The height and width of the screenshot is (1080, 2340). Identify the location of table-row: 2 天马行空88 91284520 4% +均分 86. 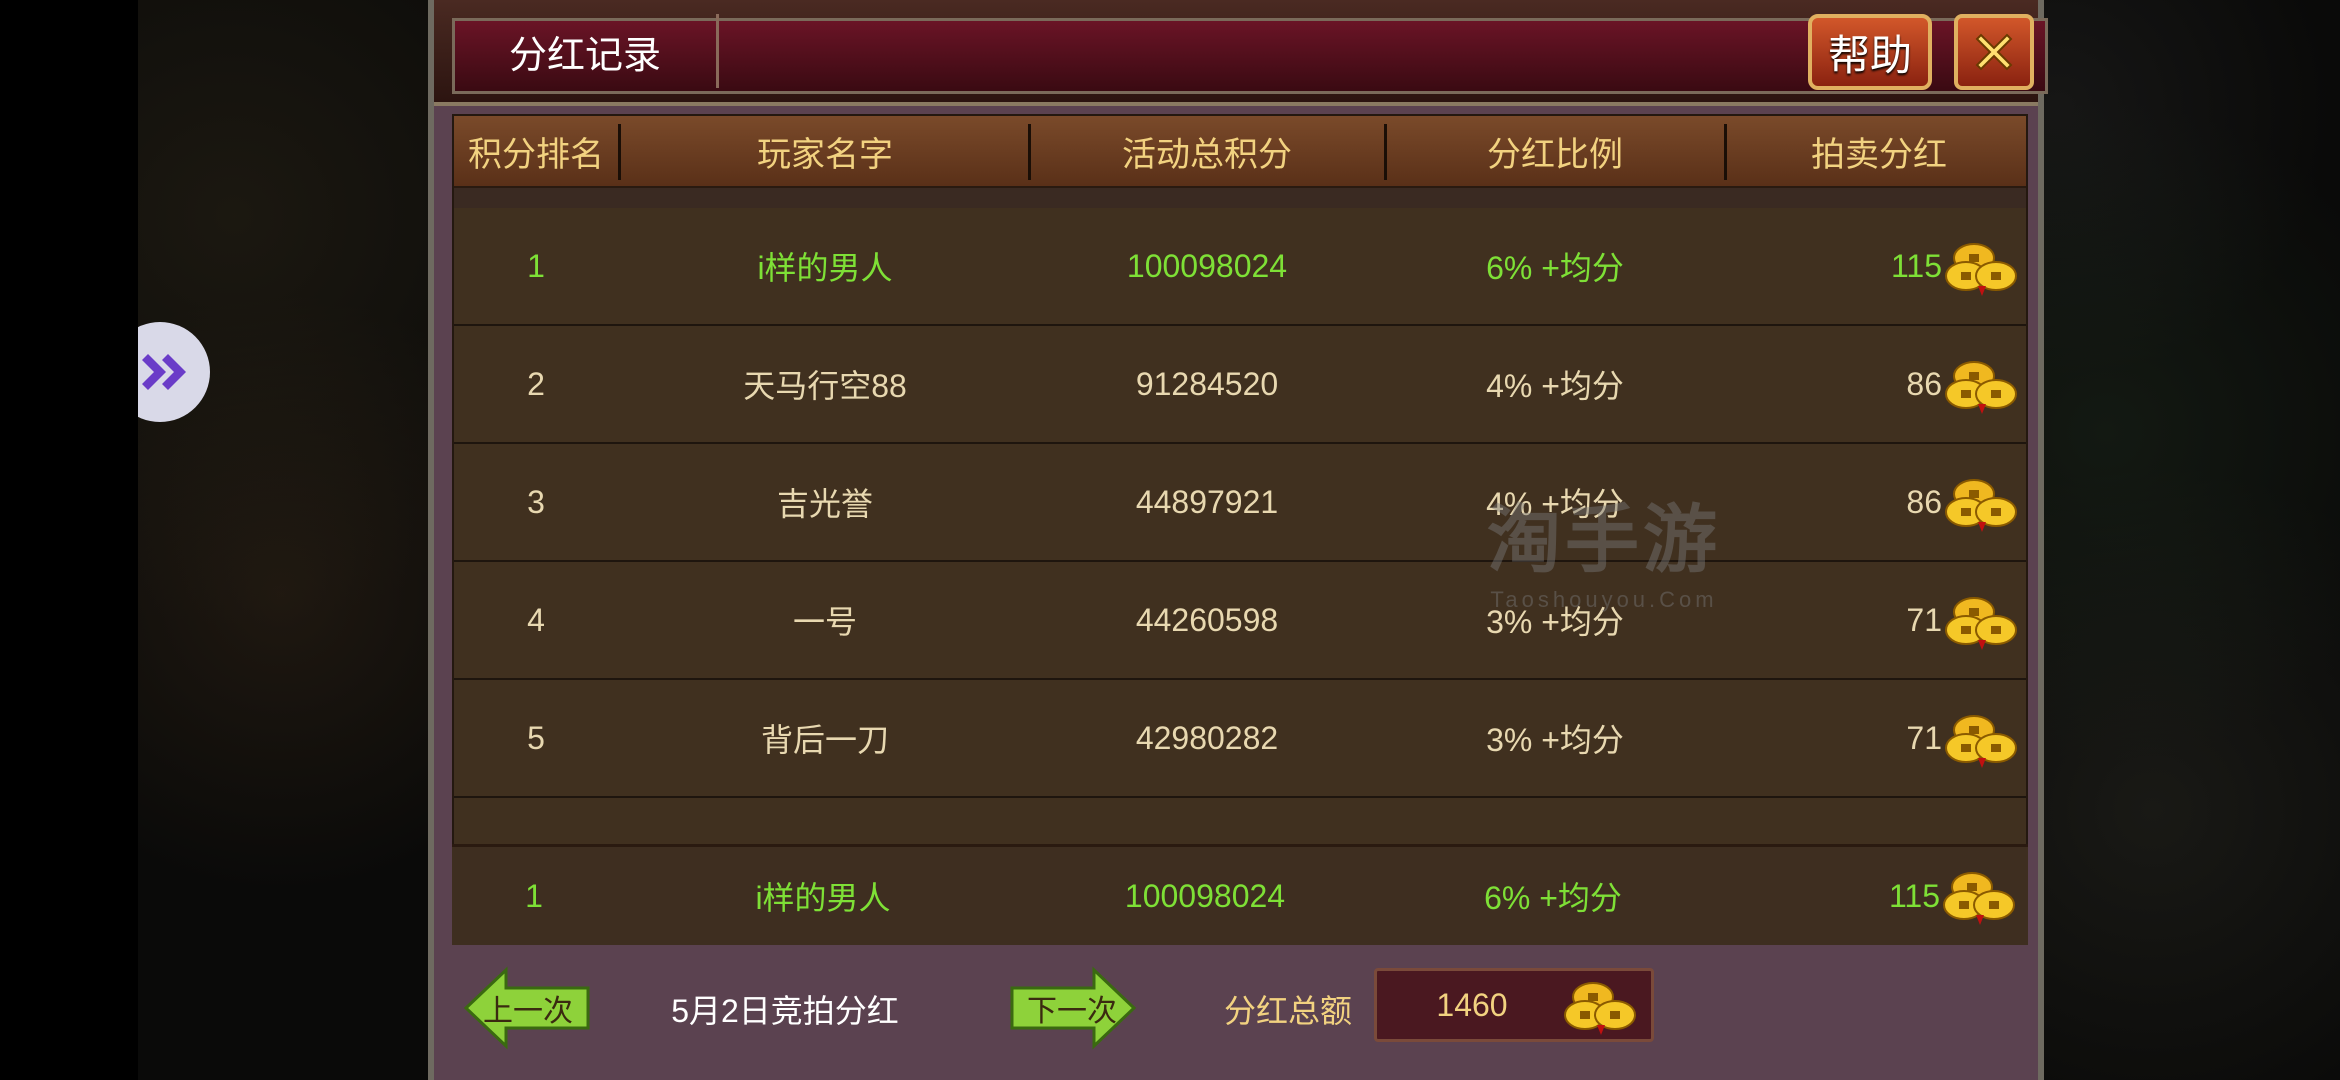
(1240, 385).